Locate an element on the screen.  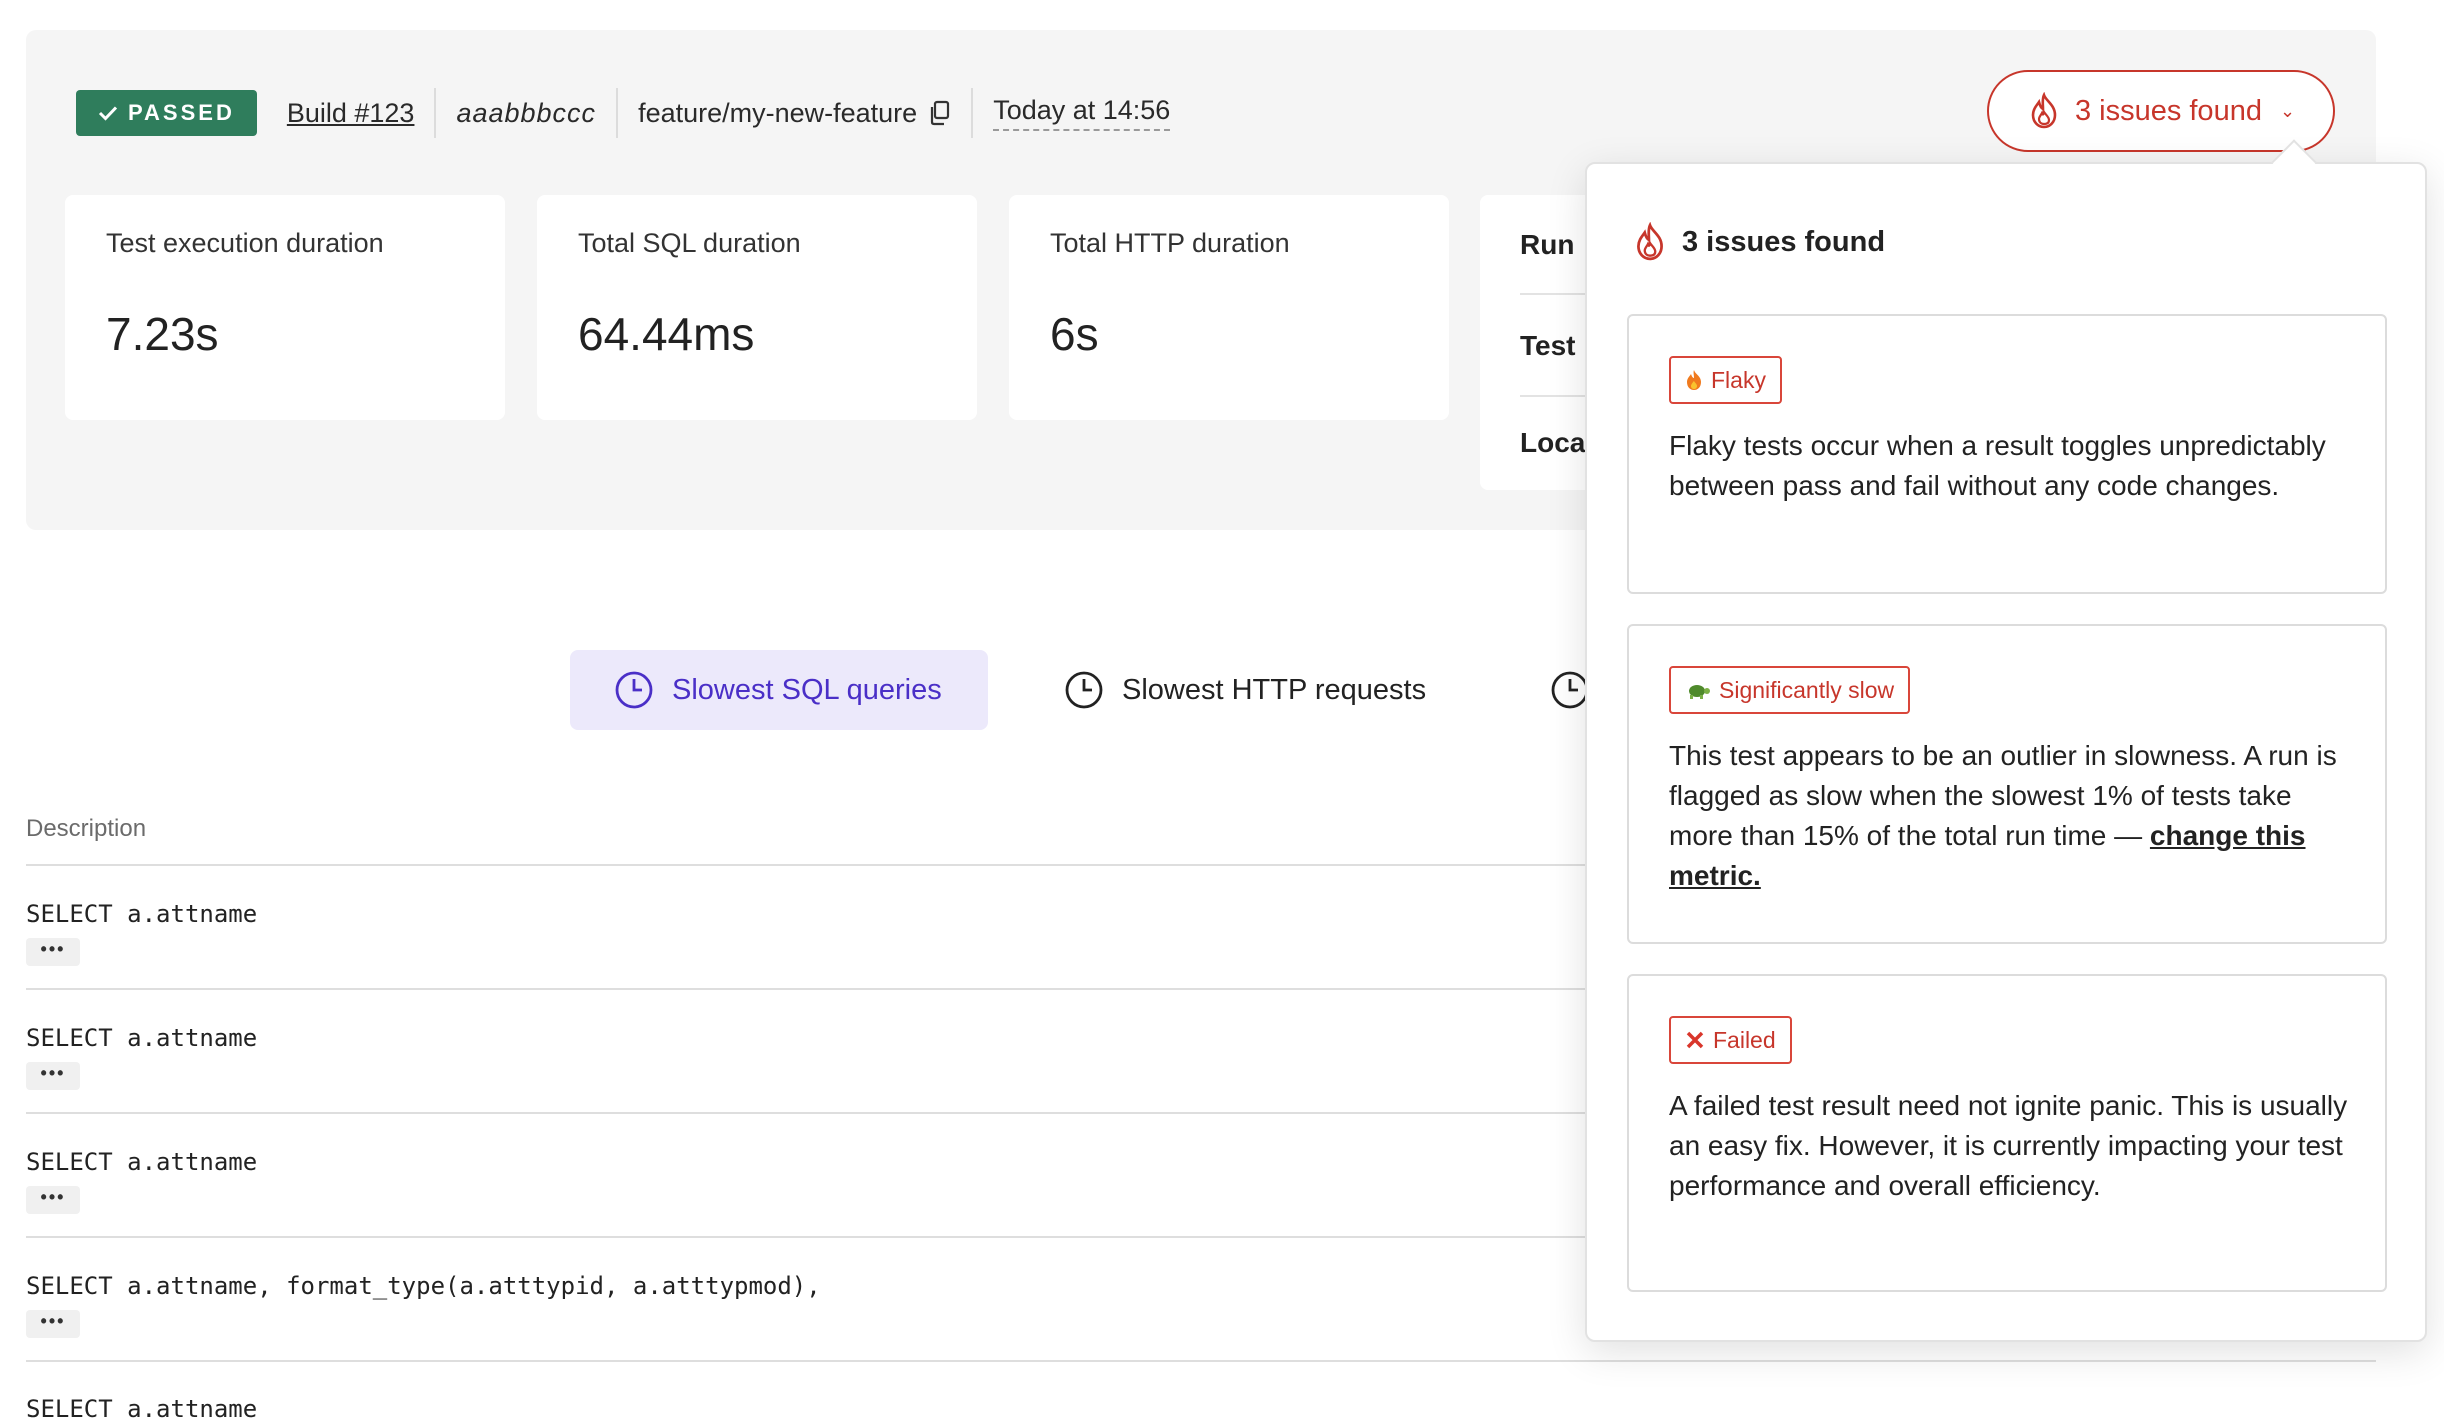
stat-label: Total SQL duration is located at coordinates (689, 243).